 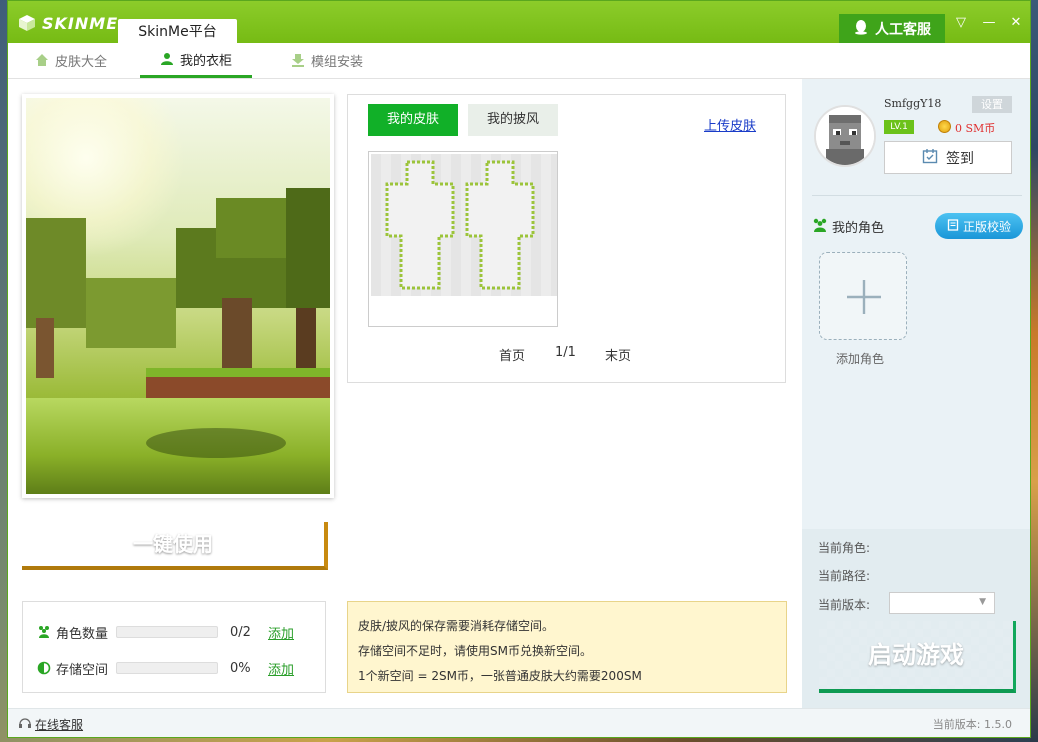 I want to click on launch-panel: 当前角色: 当前路径: 当前版本: ▼ 启动游戏, so click(x=916, y=619).